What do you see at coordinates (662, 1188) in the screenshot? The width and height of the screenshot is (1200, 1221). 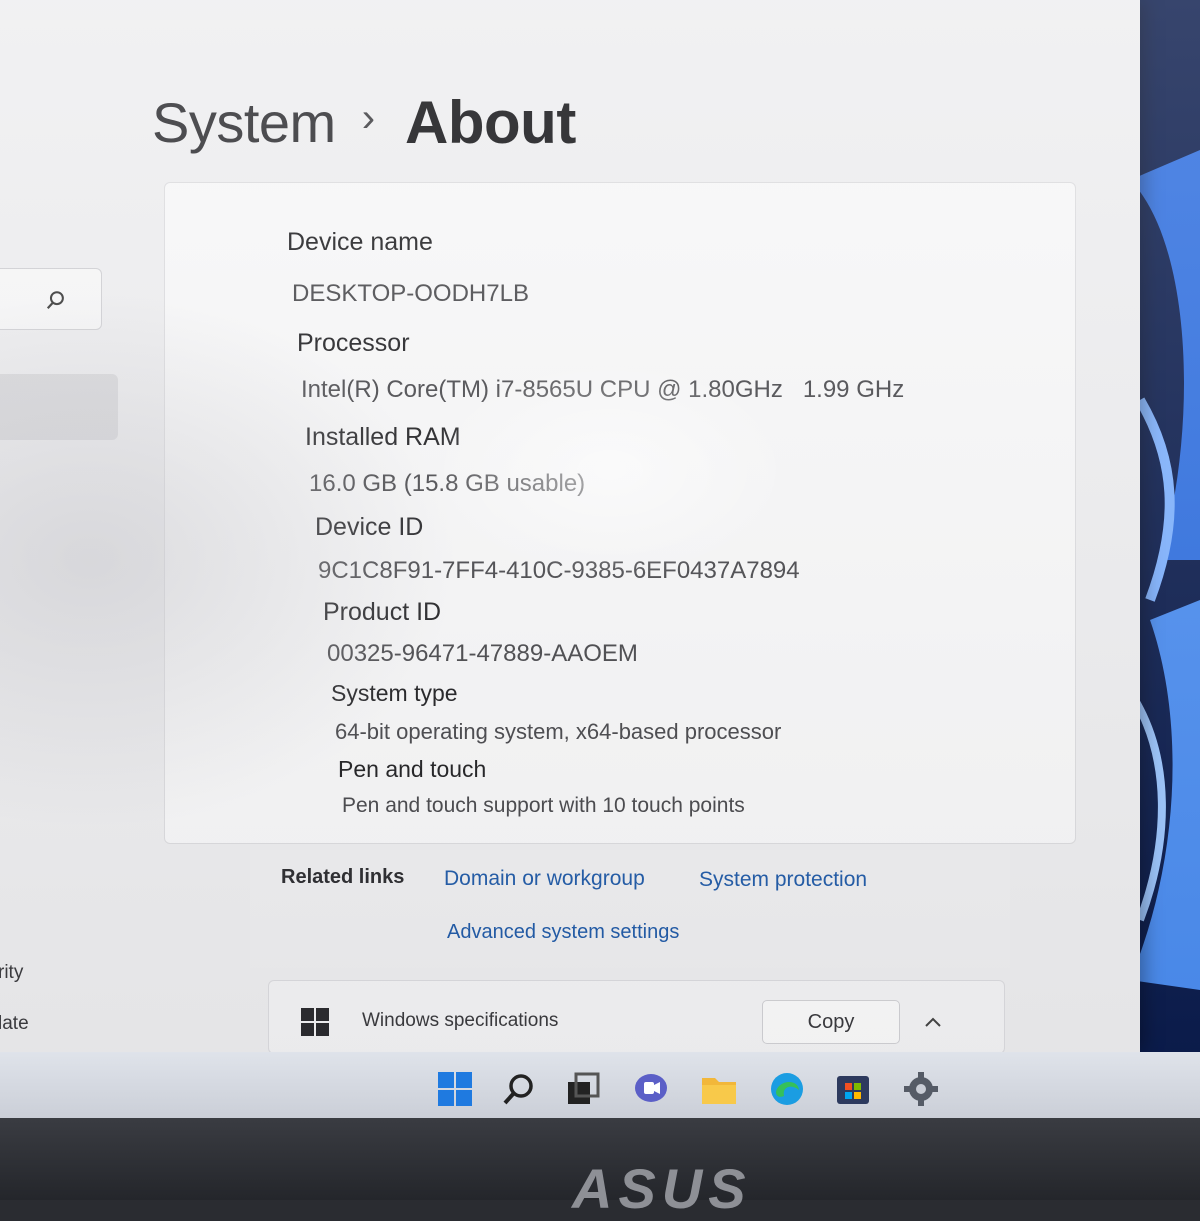 I see `brand-logo: ASUS` at bounding box center [662, 1188].